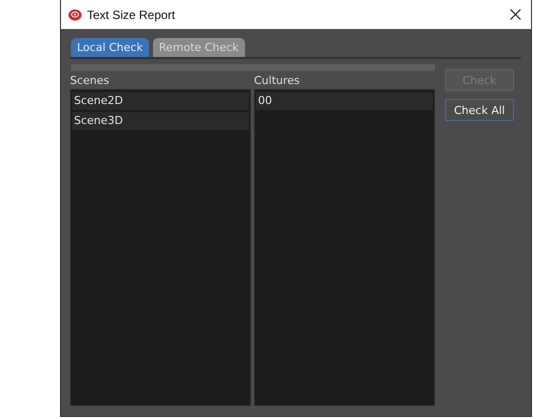 The image size is (533, 418). Describe the element at coordinates (344, 101) in the screenshot. I see `list-item: 00` at that location.